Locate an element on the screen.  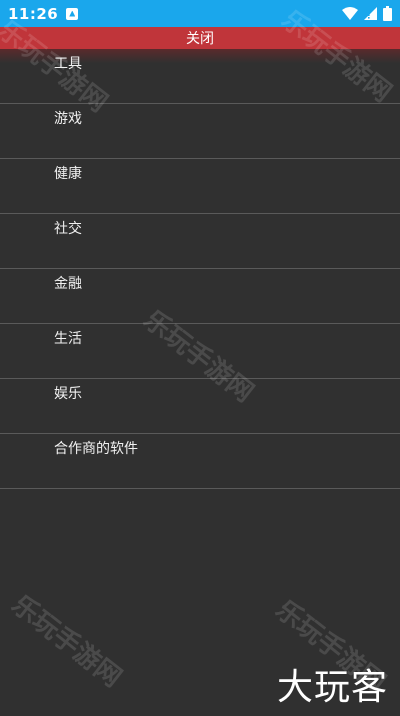
watermark: 乐玩手游网 is located at coordinates (66, 641).